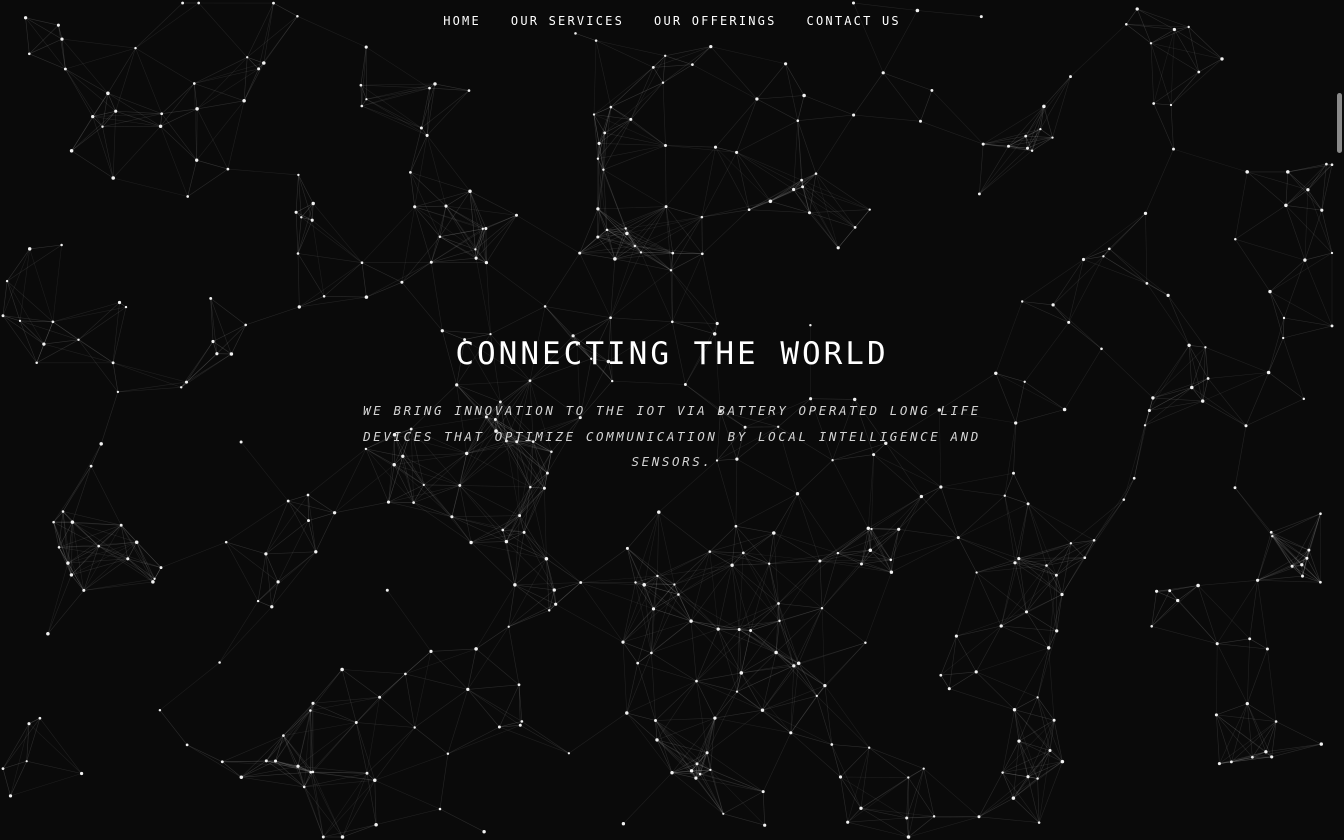  I want to click on scrollbar-thumb, so click(1339, 123).